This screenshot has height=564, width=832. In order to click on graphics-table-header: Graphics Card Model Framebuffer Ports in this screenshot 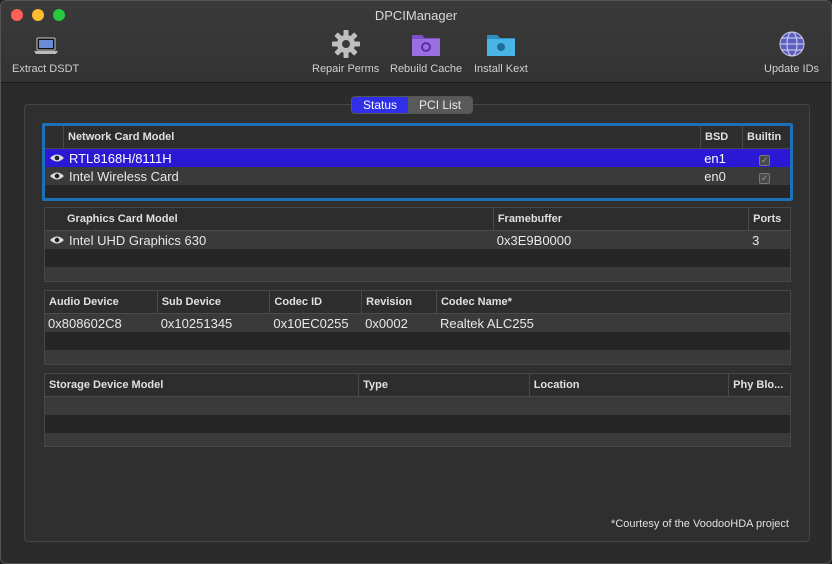, I will do `click(417, 219)`.